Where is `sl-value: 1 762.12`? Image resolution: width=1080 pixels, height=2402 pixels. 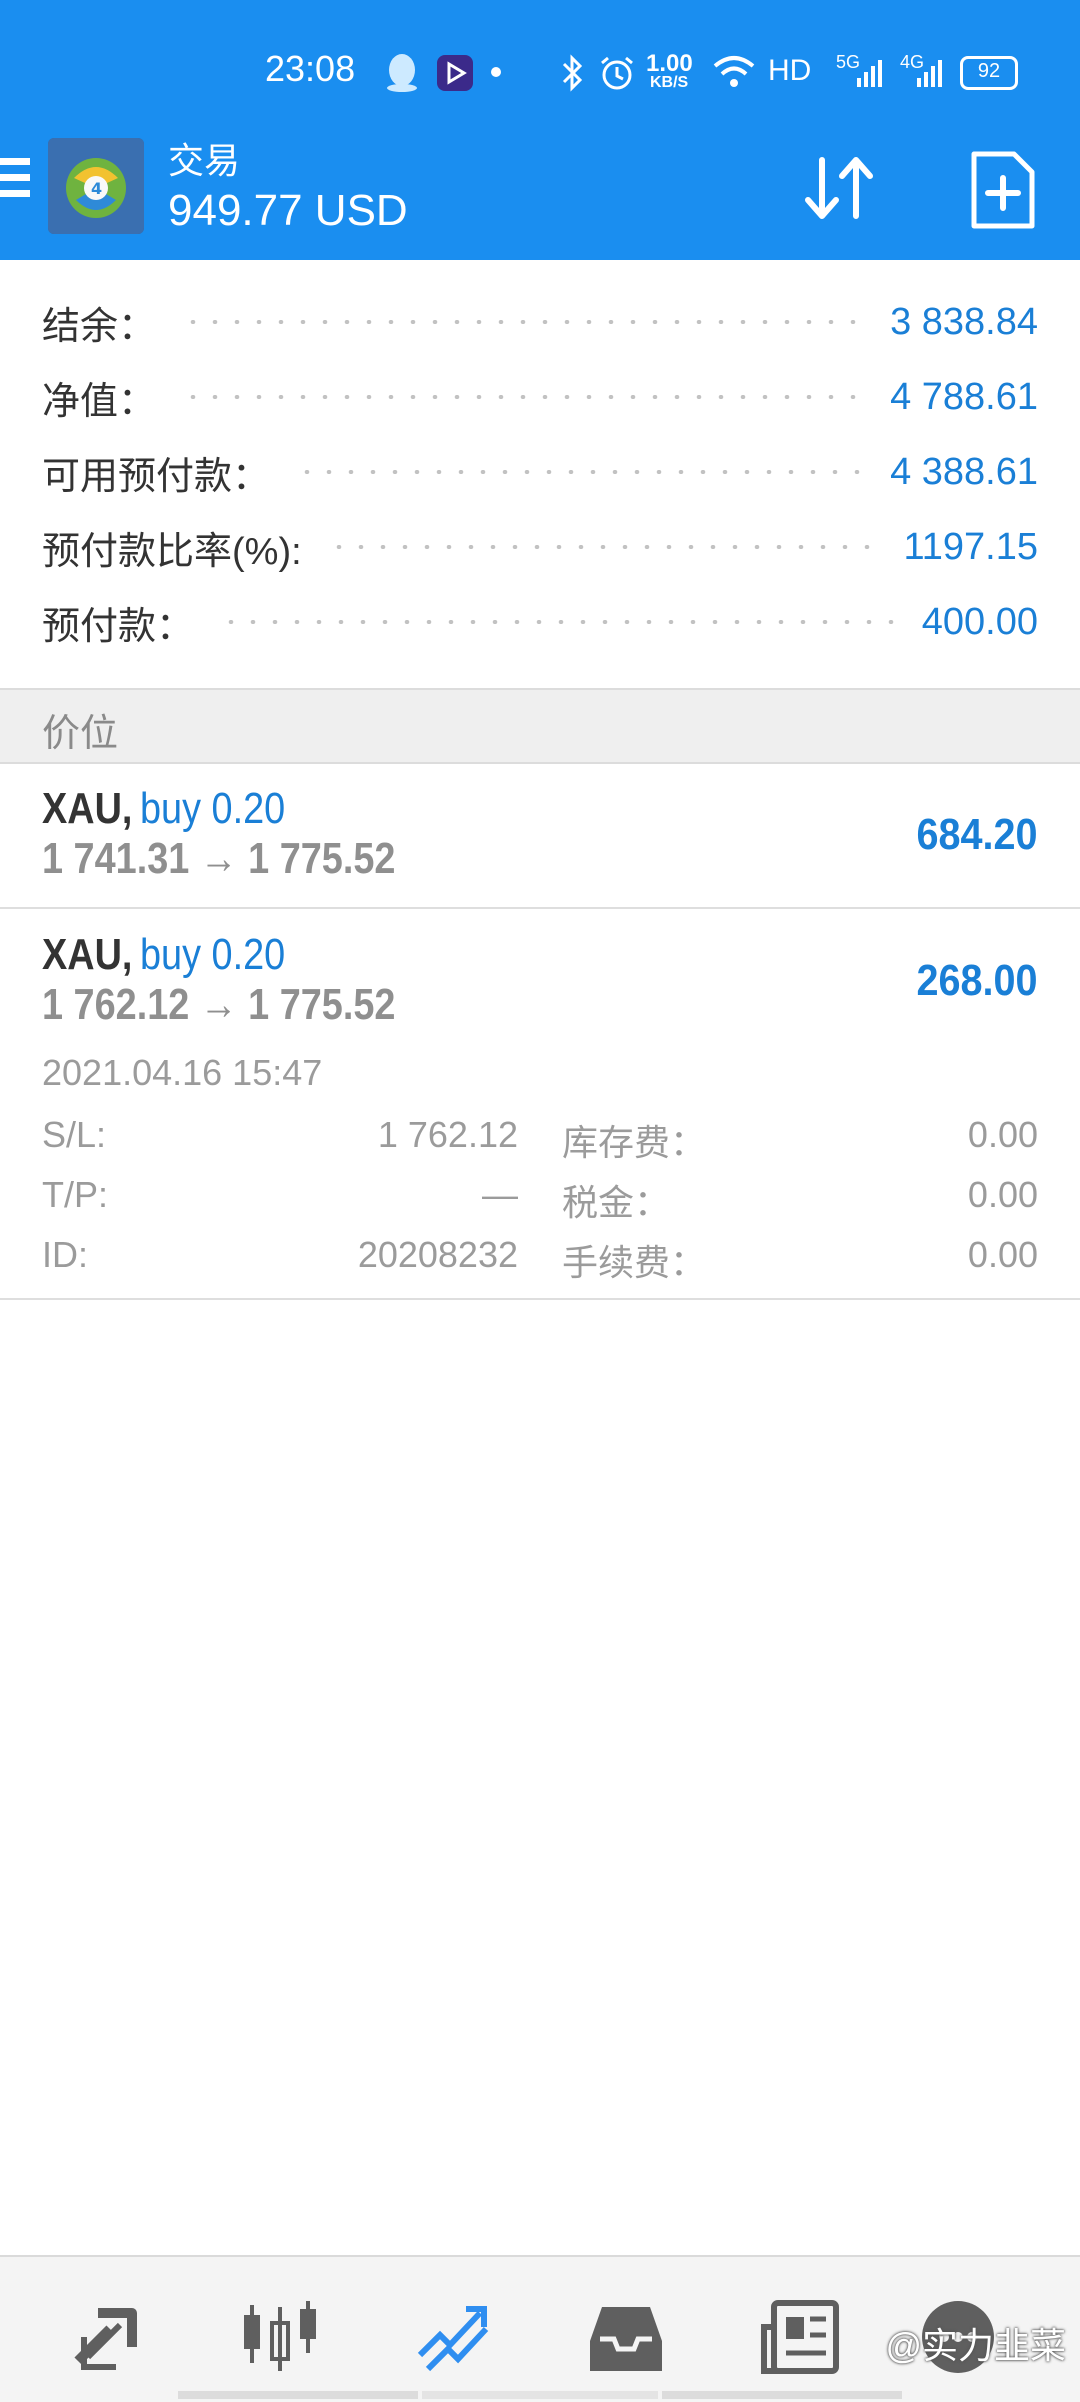
sl-value: 1 762.12 is located at coordinates (447, 1134).